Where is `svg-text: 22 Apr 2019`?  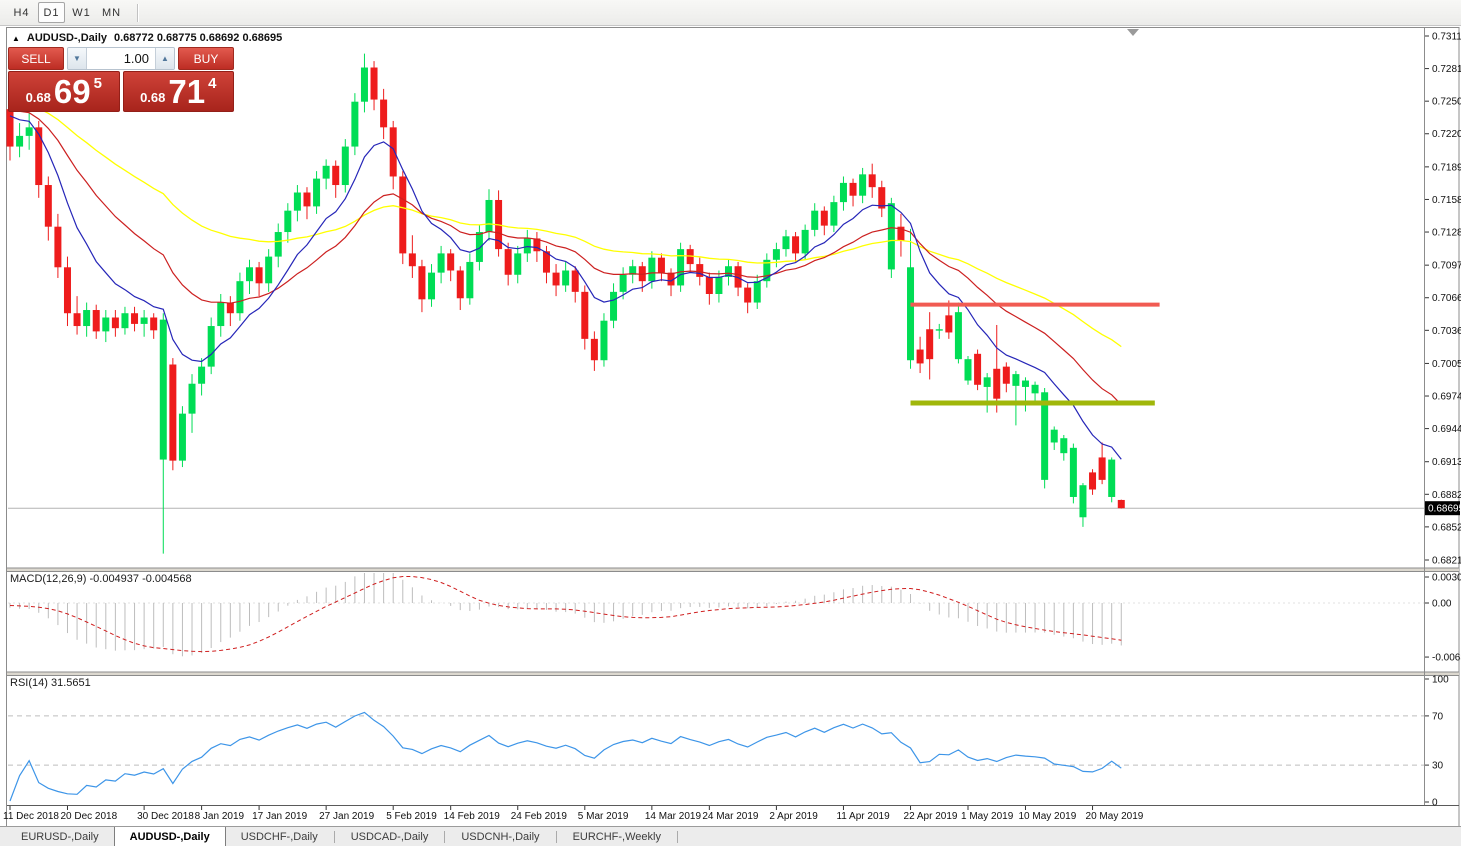
svg-text: 22 Apr 2019 is located at coordinates (931, 816).